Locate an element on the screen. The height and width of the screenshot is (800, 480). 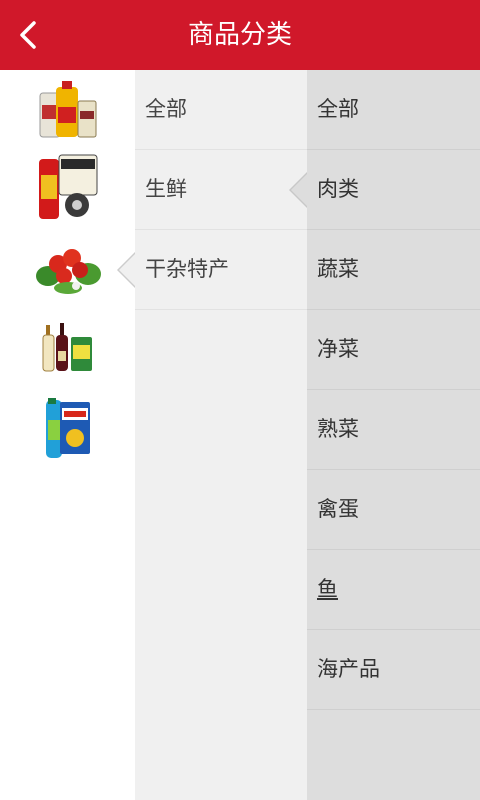
subcategory-item-label: 净菜 is located at coordinates (338, 349).